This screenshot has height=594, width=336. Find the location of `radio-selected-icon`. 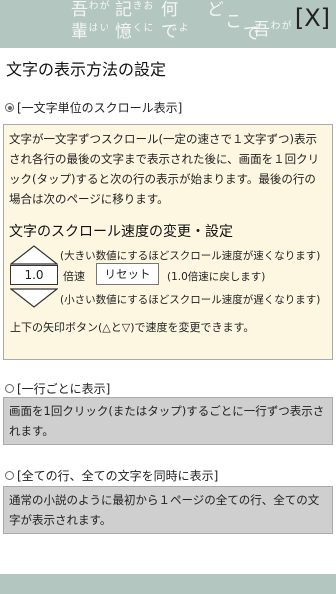

radio-selected-icon is located at coordinates (9, 107).